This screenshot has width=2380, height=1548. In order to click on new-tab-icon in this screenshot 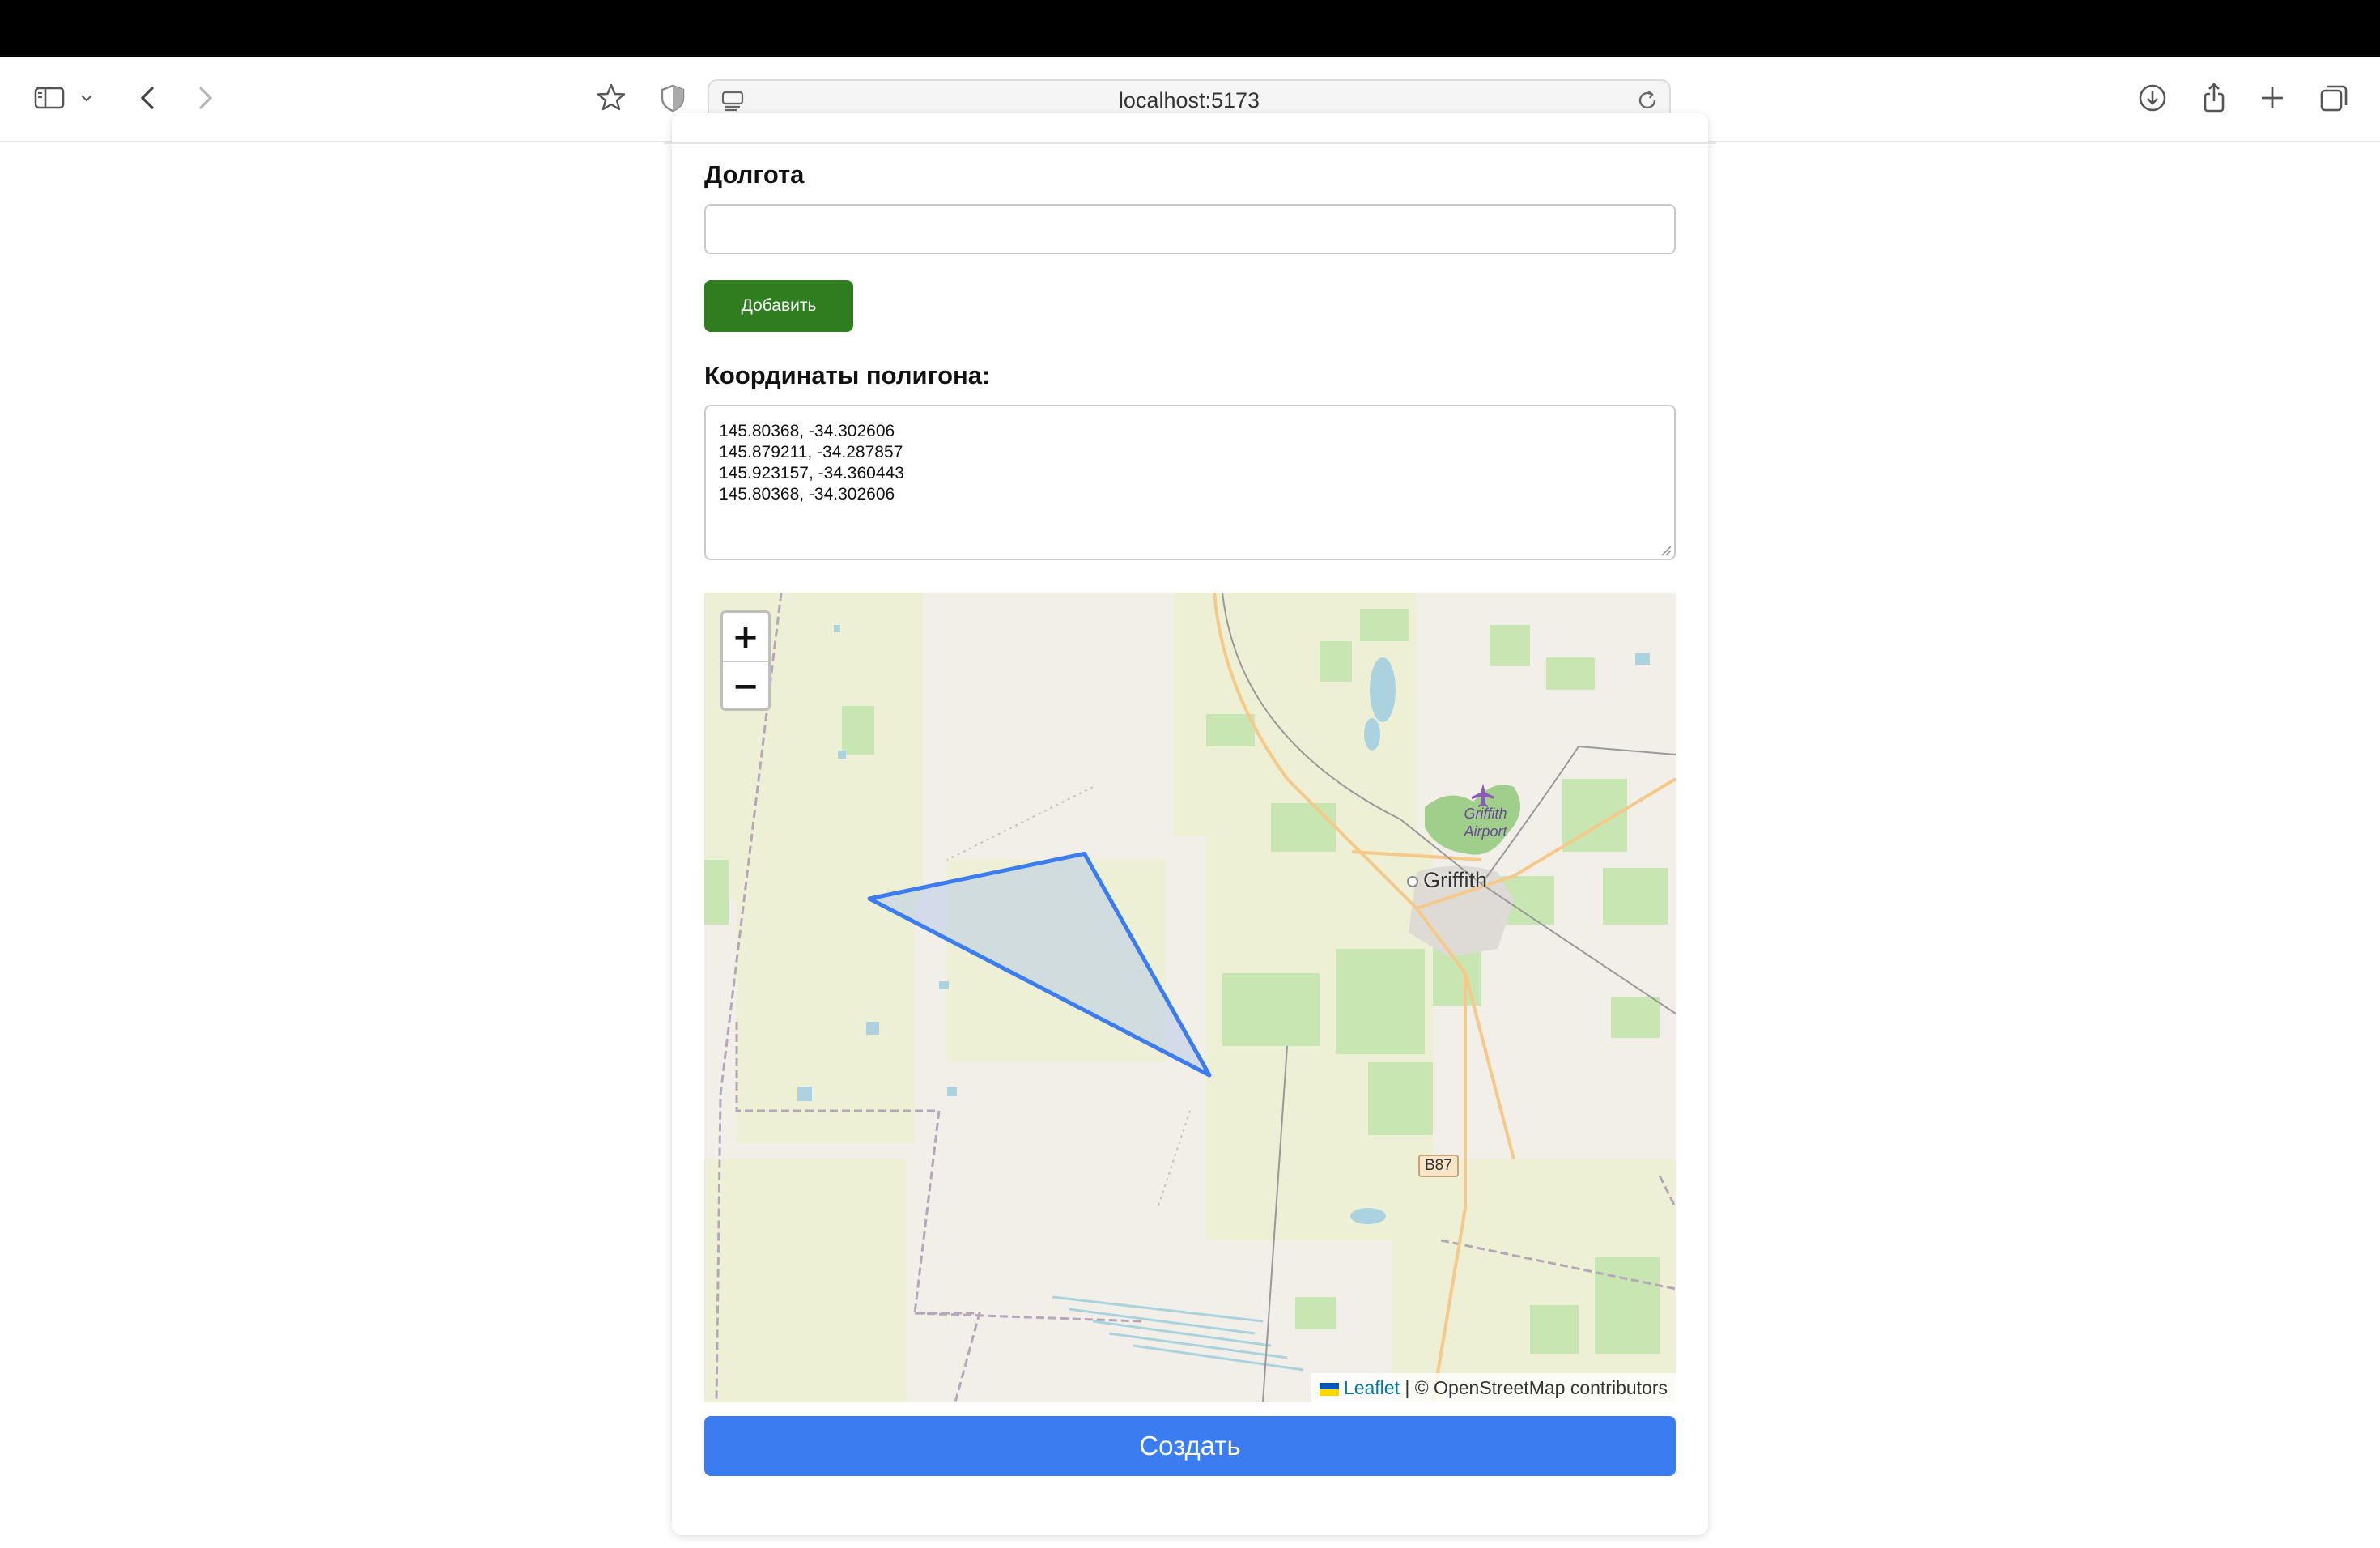, I will do `click(2273, 98)`.